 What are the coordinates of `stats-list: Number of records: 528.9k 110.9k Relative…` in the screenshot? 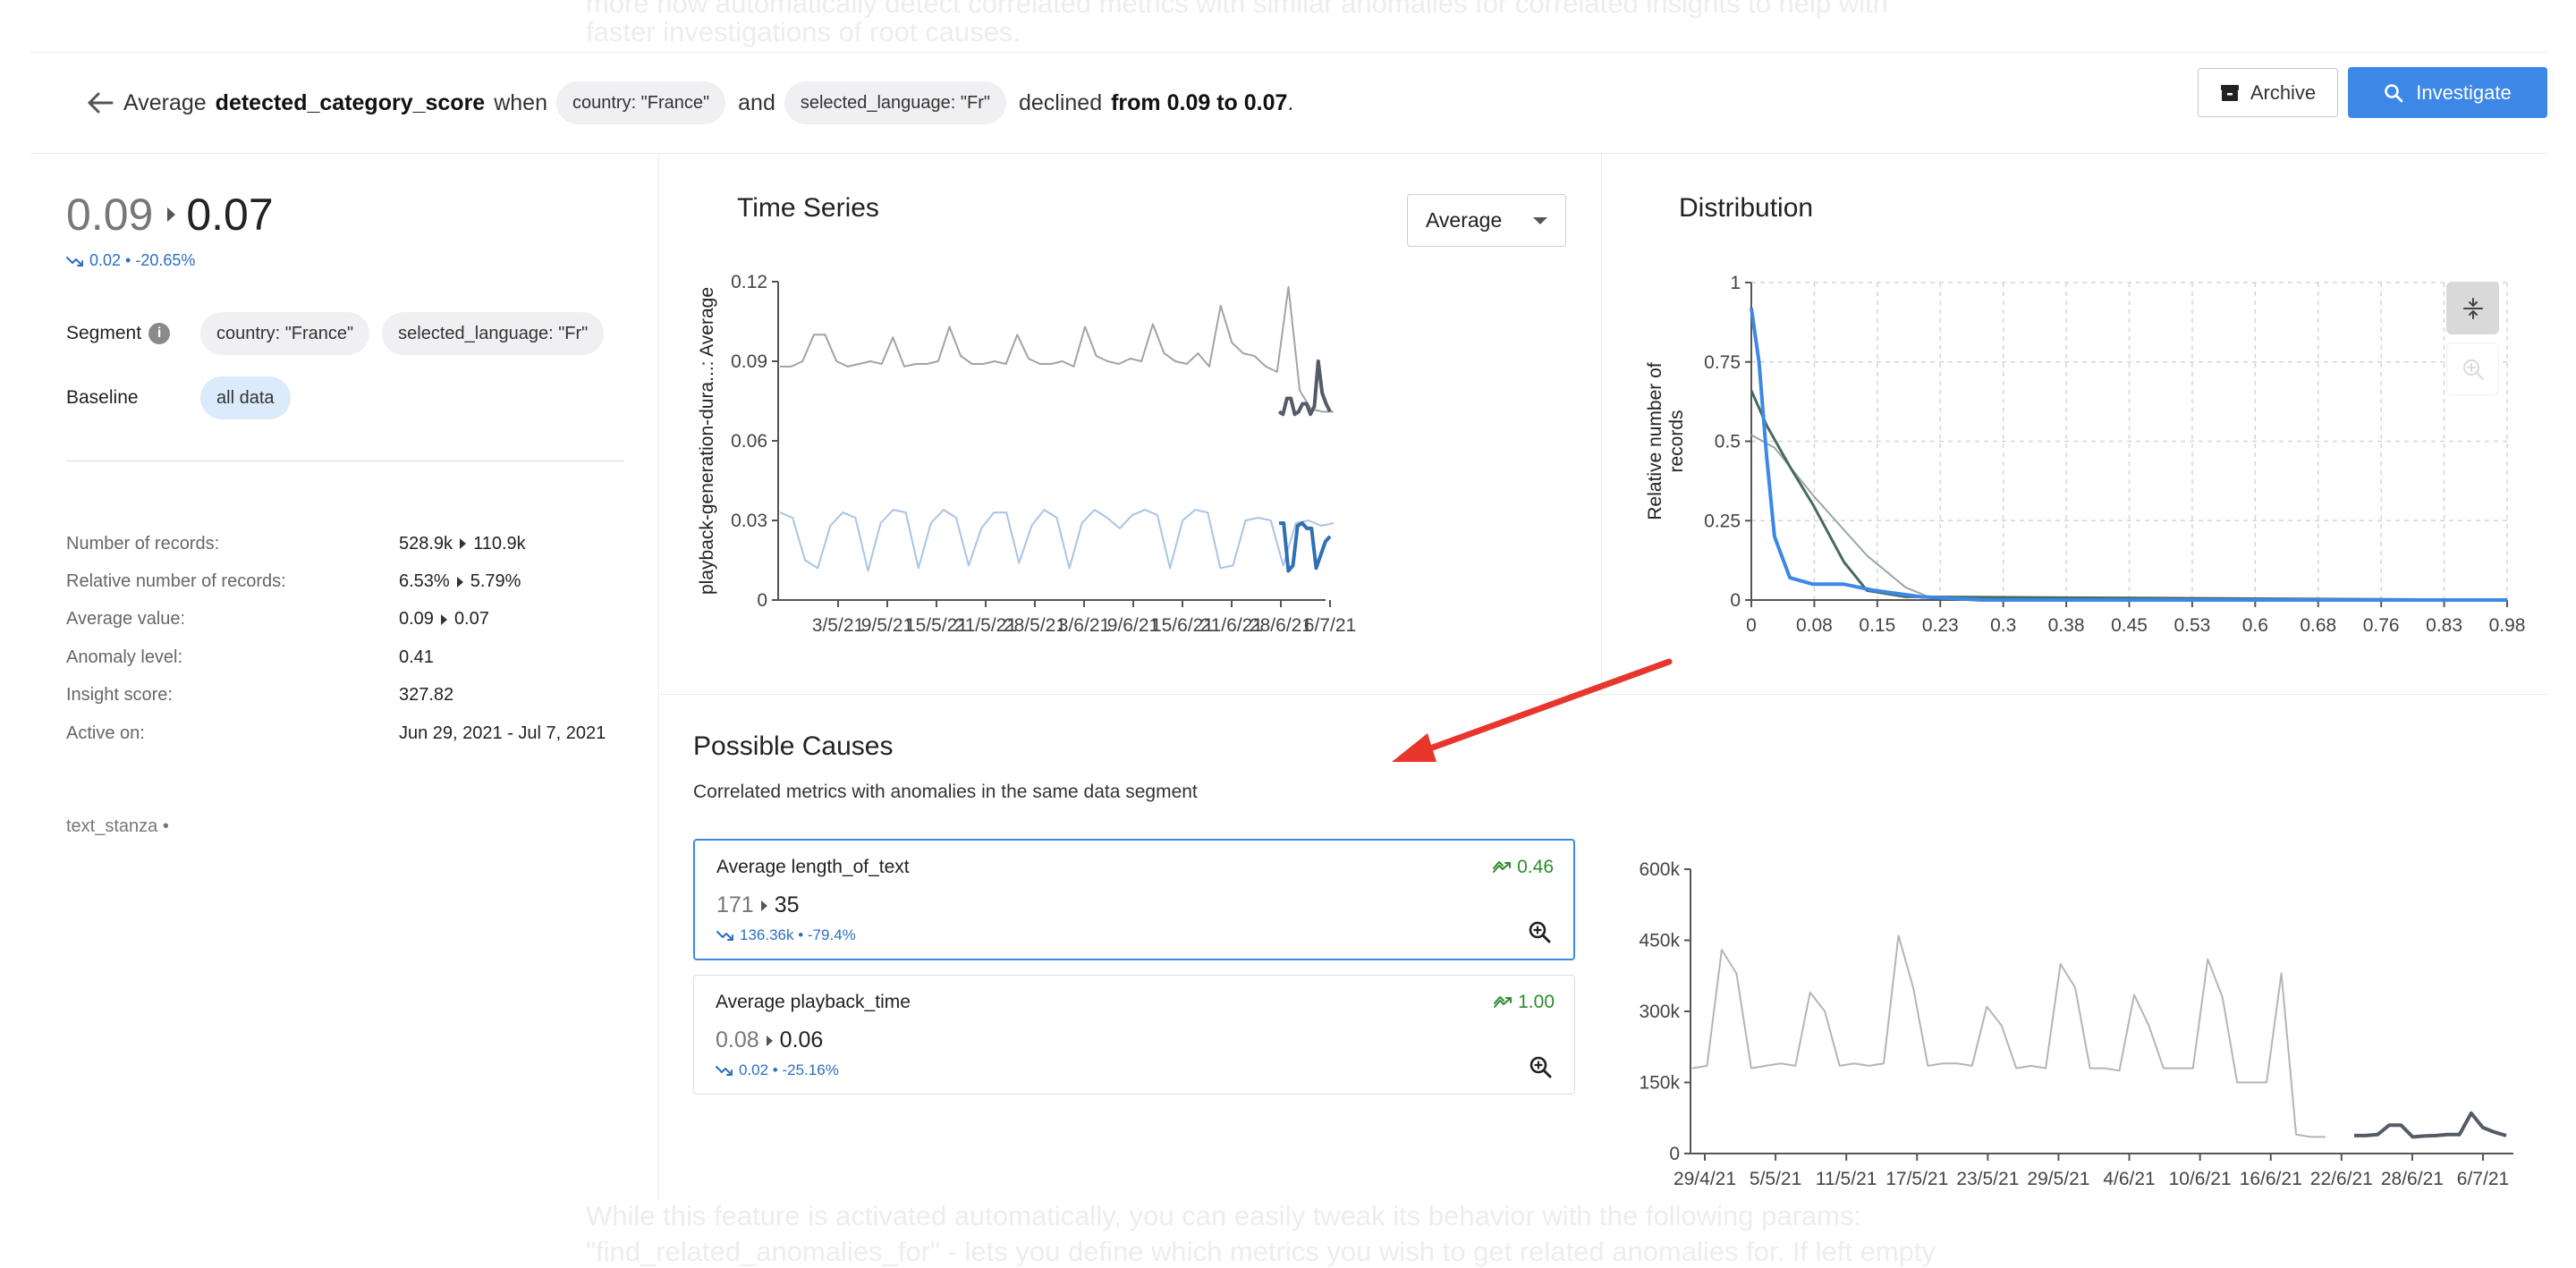 It's located at (336, 638).